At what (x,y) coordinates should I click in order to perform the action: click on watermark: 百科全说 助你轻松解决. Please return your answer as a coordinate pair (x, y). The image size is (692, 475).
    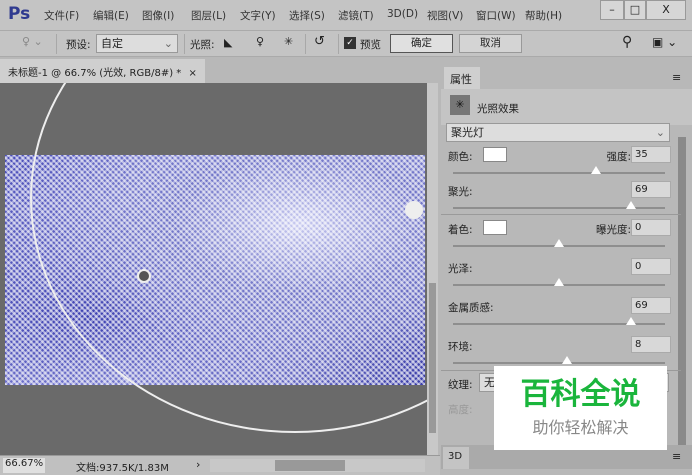
    Looking at the image, I should click on (580, 408).